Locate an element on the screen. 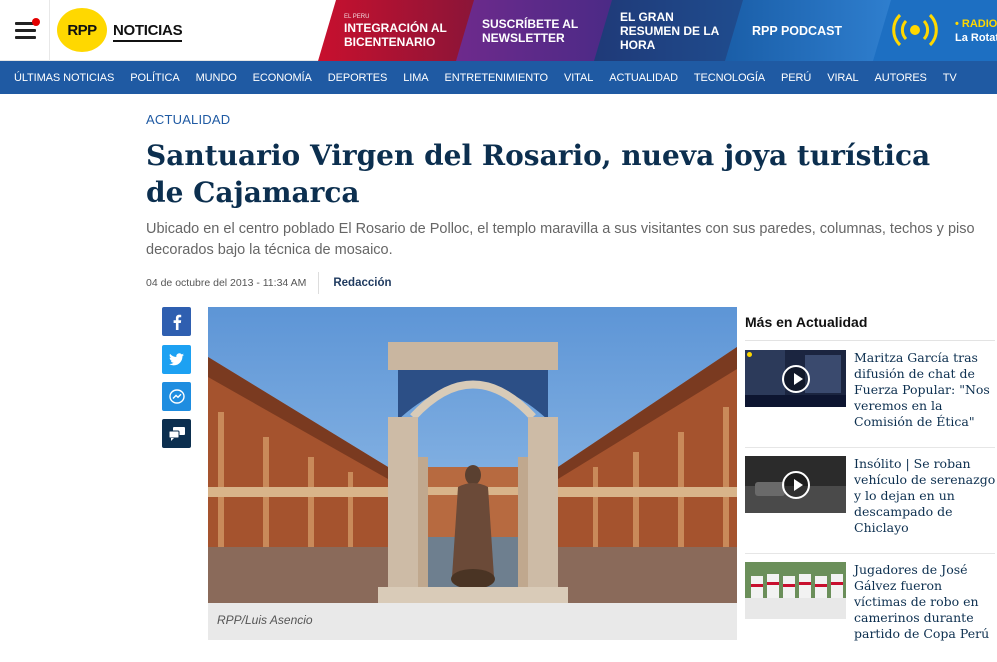  logo-text: RPP is located at coordinates (82, 30).